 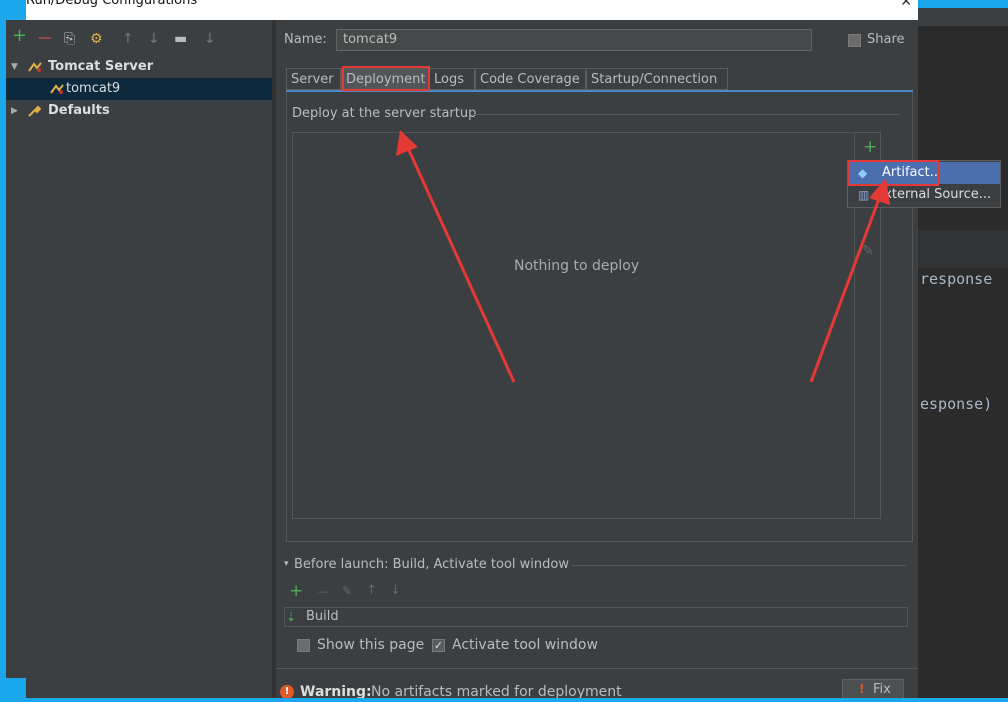 What do you see at coordinates (286, 564) in the screenshot?
I see `before-launch-toggle-icon: ▾` at bounding box center [286, 564].